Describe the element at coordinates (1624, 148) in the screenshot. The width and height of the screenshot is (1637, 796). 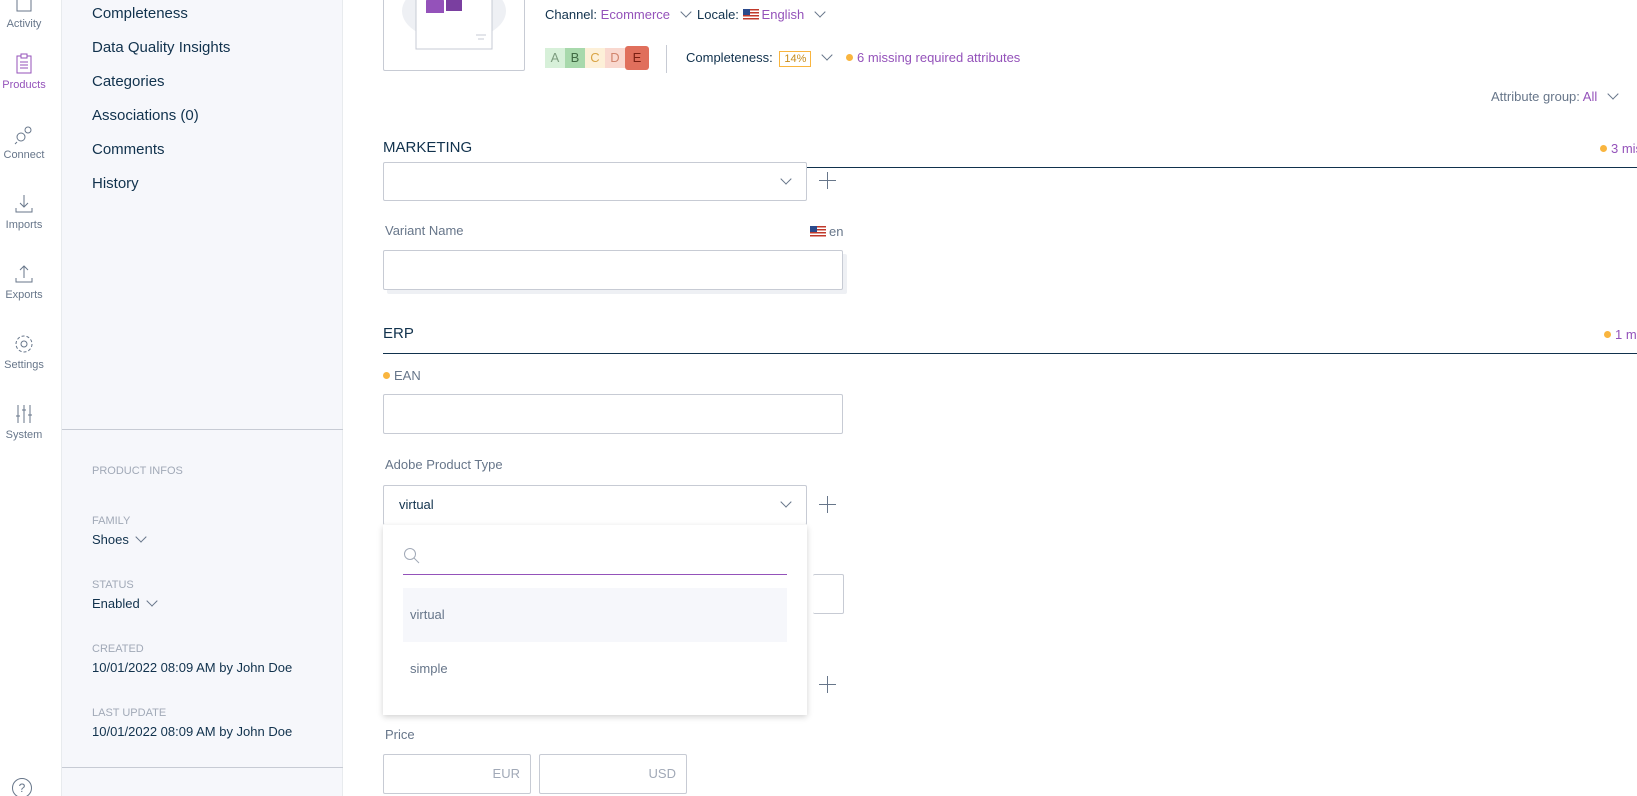
I see `section-missing-text: 3 mis` at that location.